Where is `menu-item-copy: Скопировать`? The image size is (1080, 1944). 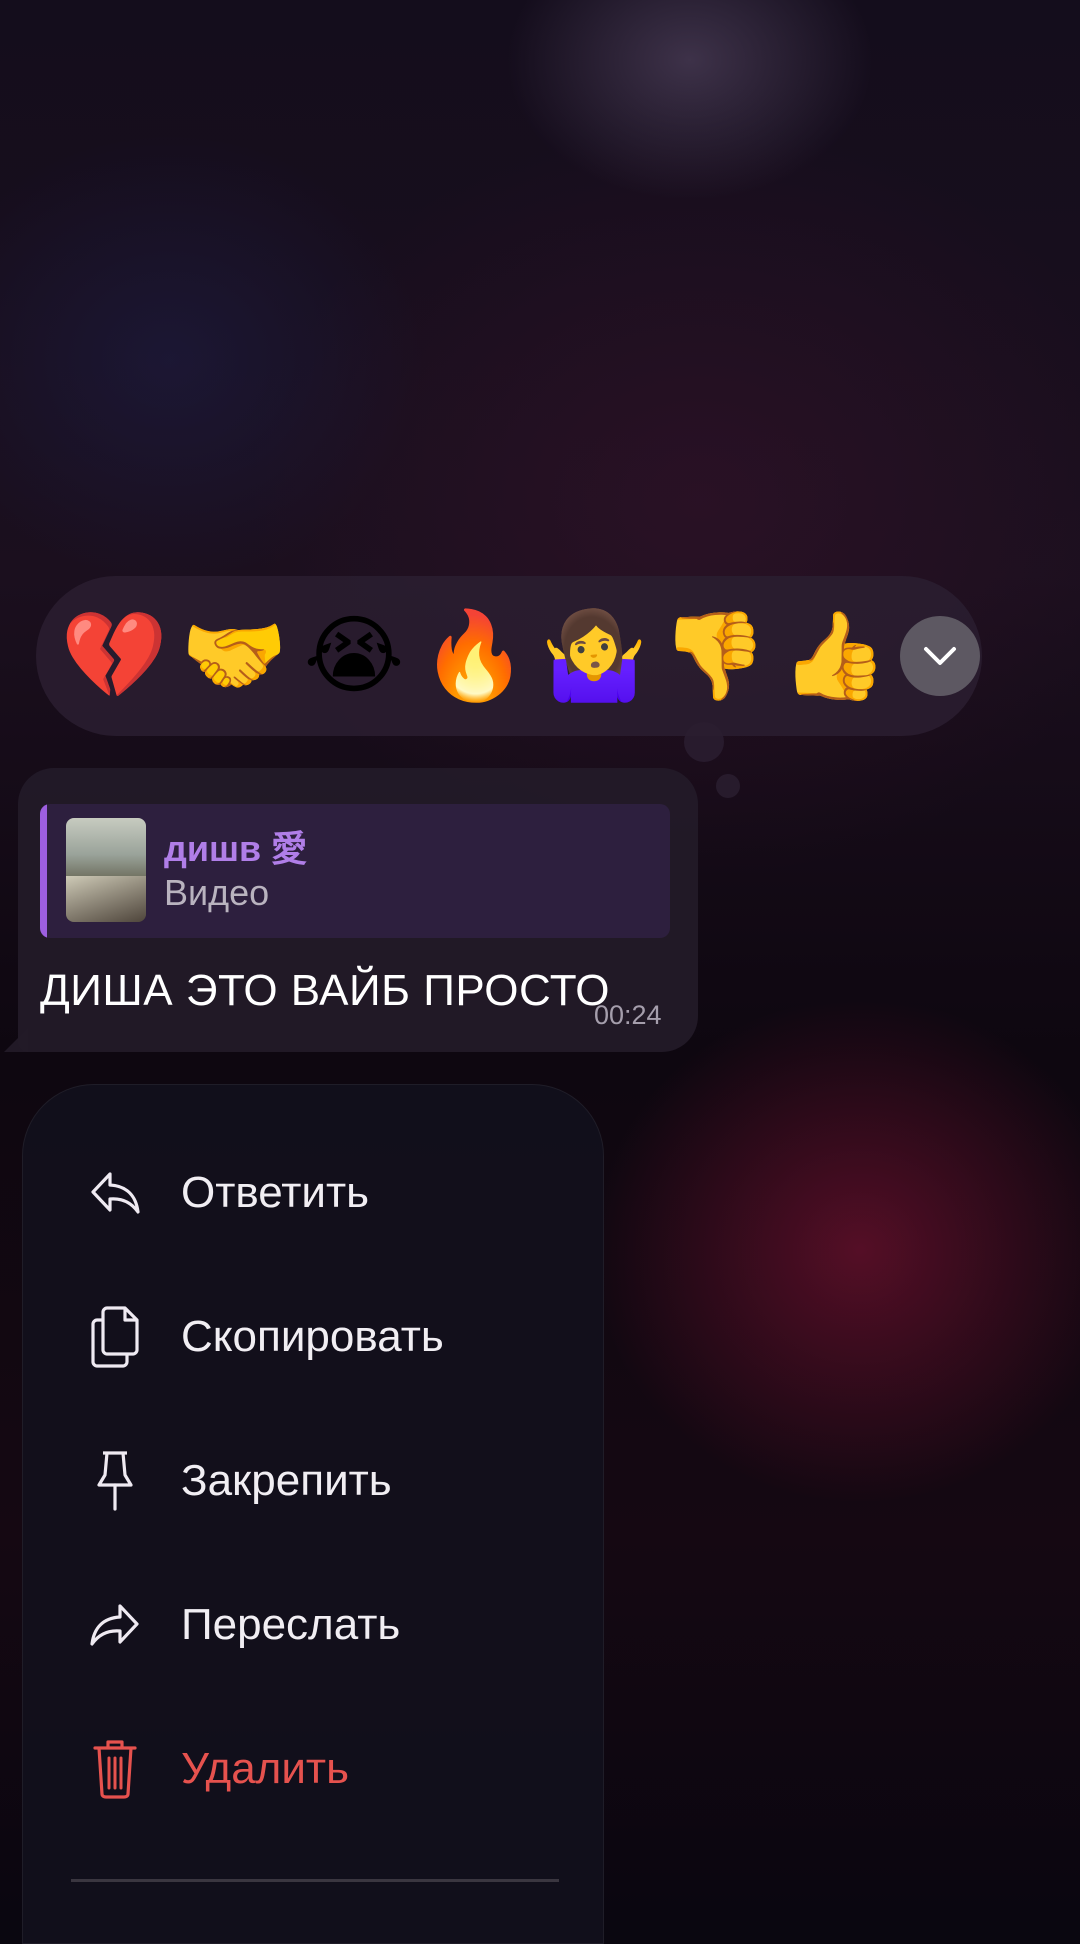
menu-item-copy: Скопировать is located at coordinates (313, 1337).